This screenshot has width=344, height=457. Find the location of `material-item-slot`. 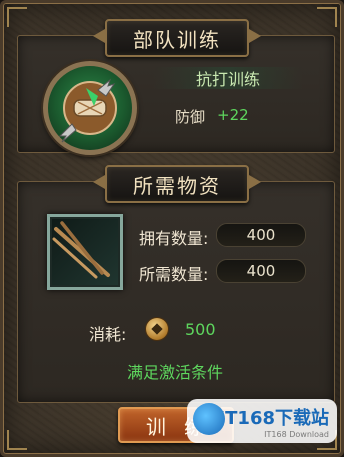

material-item-slot is located at coordinates (85, 252).